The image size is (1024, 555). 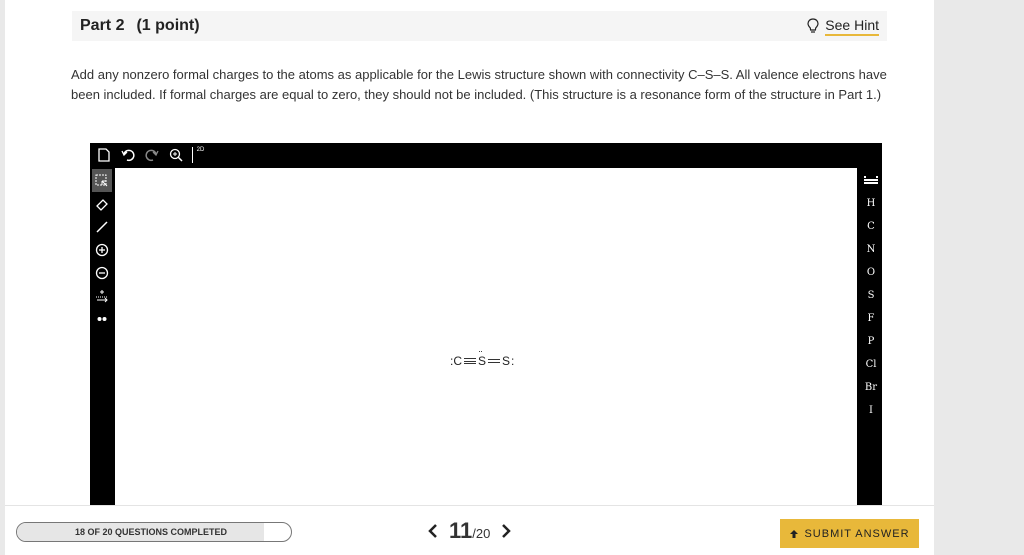 I want to click on minus-charge-icon, so click(x=102, y=272).